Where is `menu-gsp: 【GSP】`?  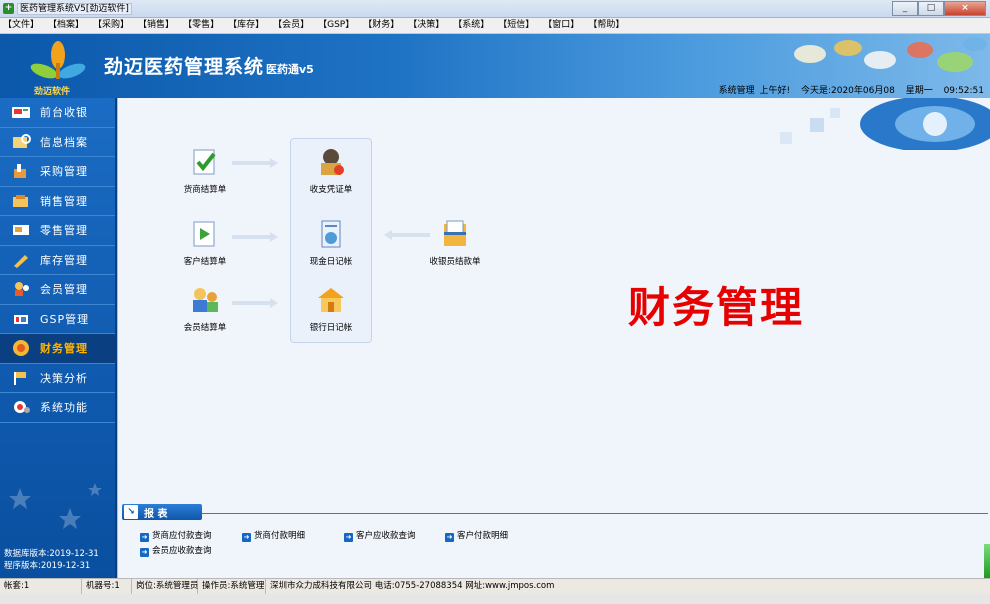
menu-gsp: 【GSP】 is located at coordinates (336, 25).